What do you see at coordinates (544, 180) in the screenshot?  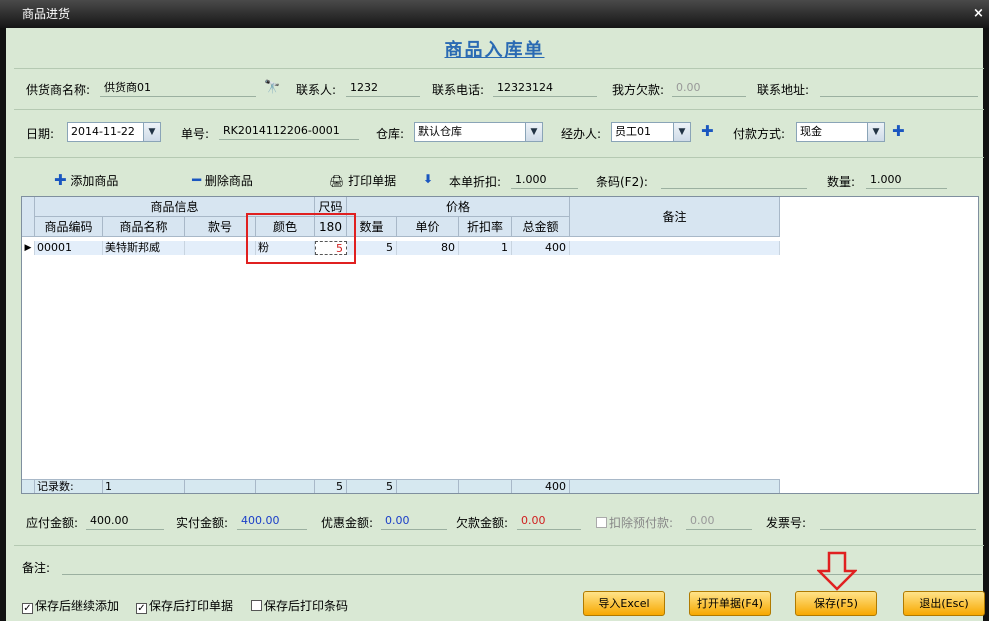 I see `discount-field: 1.000` at bounding box center [544, 180].